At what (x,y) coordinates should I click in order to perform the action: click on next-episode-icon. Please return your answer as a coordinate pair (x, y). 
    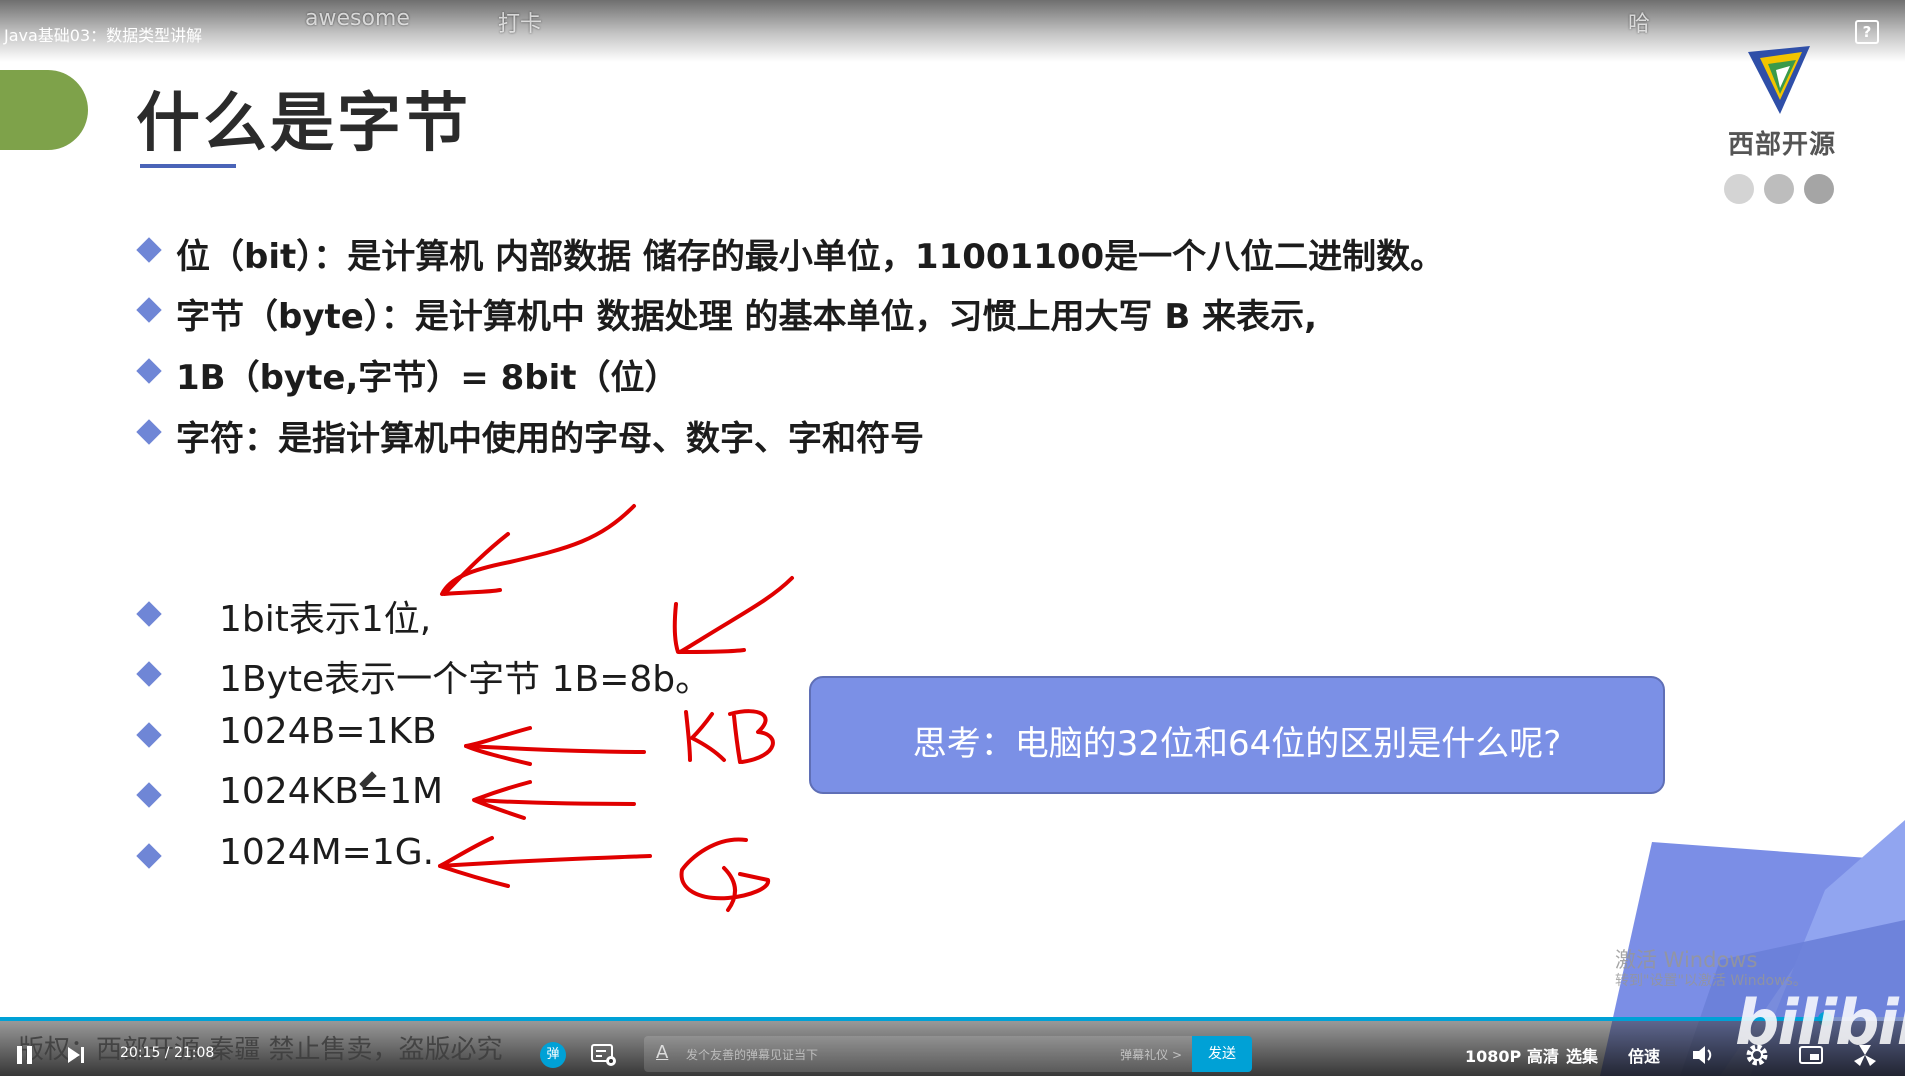
    Looking at the image, I should click on (76, 1055).